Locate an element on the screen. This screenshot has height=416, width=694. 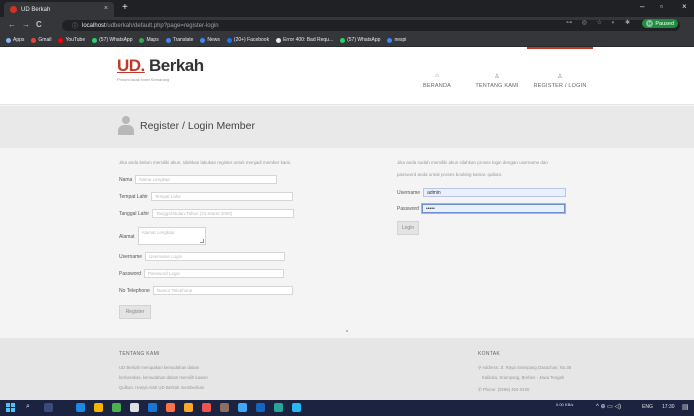
form-row-password: Password Password Login is located at coordinates (201, 273).